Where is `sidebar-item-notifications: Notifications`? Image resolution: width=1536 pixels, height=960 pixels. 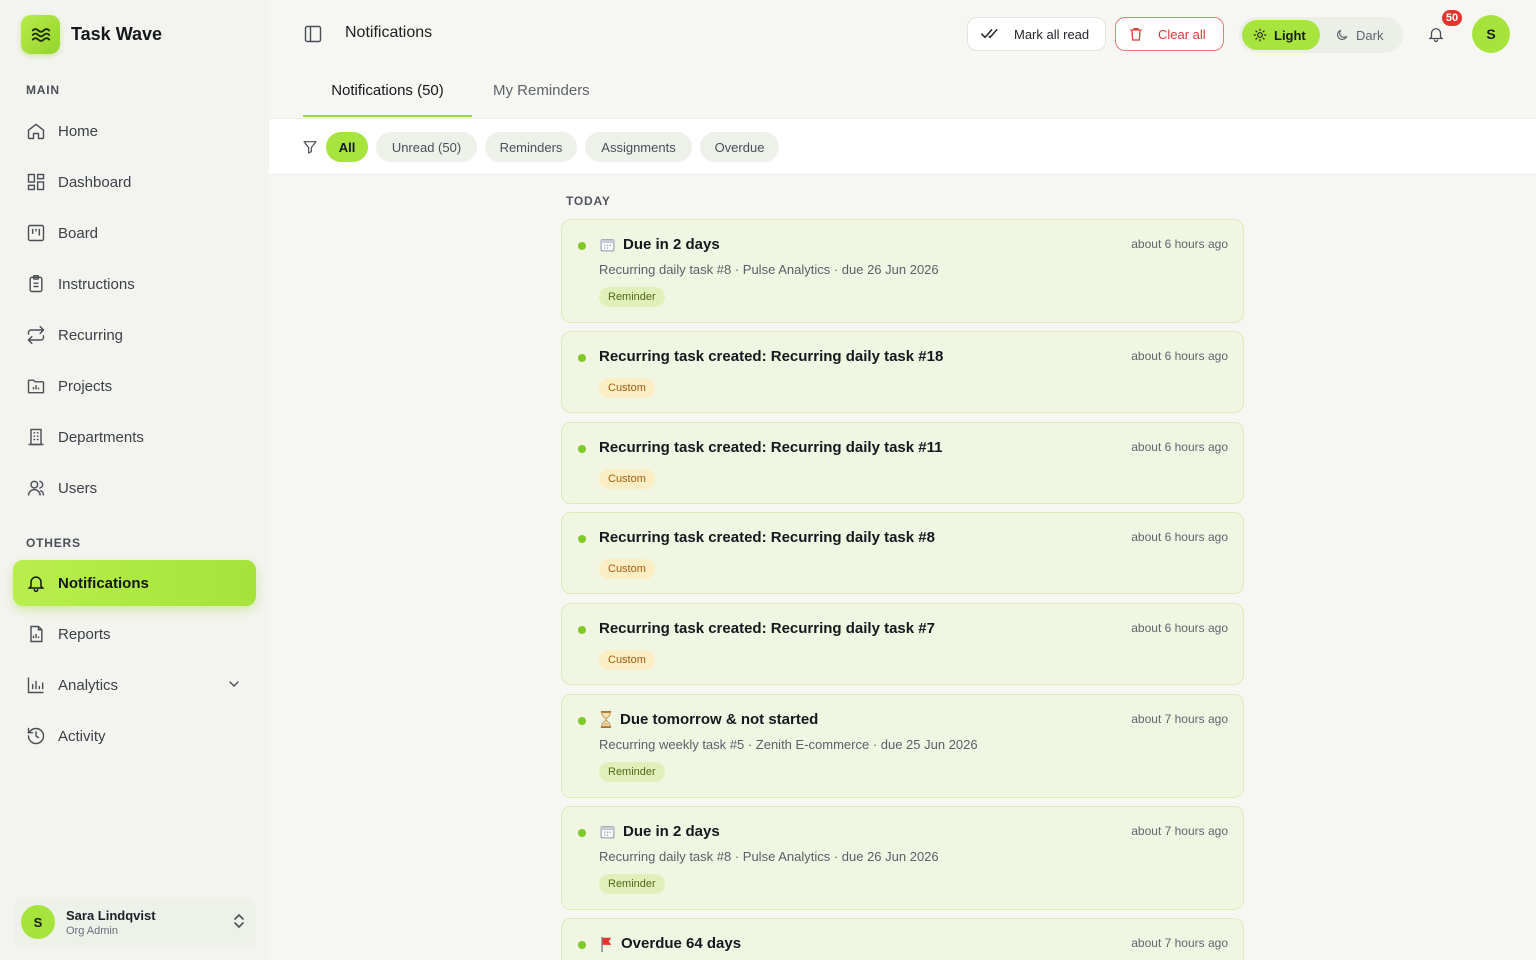 sidebar-item-notifications: Notifications is located at coordinates (134, 583).